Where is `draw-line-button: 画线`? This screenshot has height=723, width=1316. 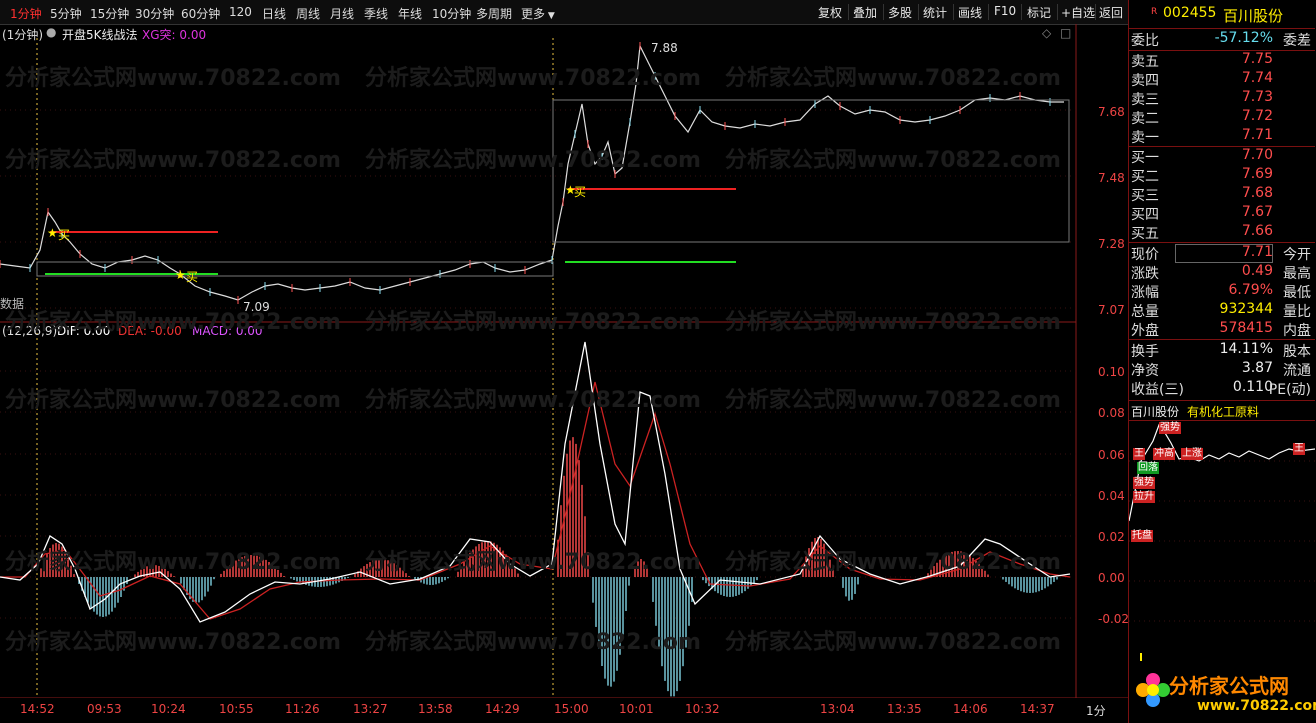
draw-line-button: 画线 is located at coordinates (970, 12).